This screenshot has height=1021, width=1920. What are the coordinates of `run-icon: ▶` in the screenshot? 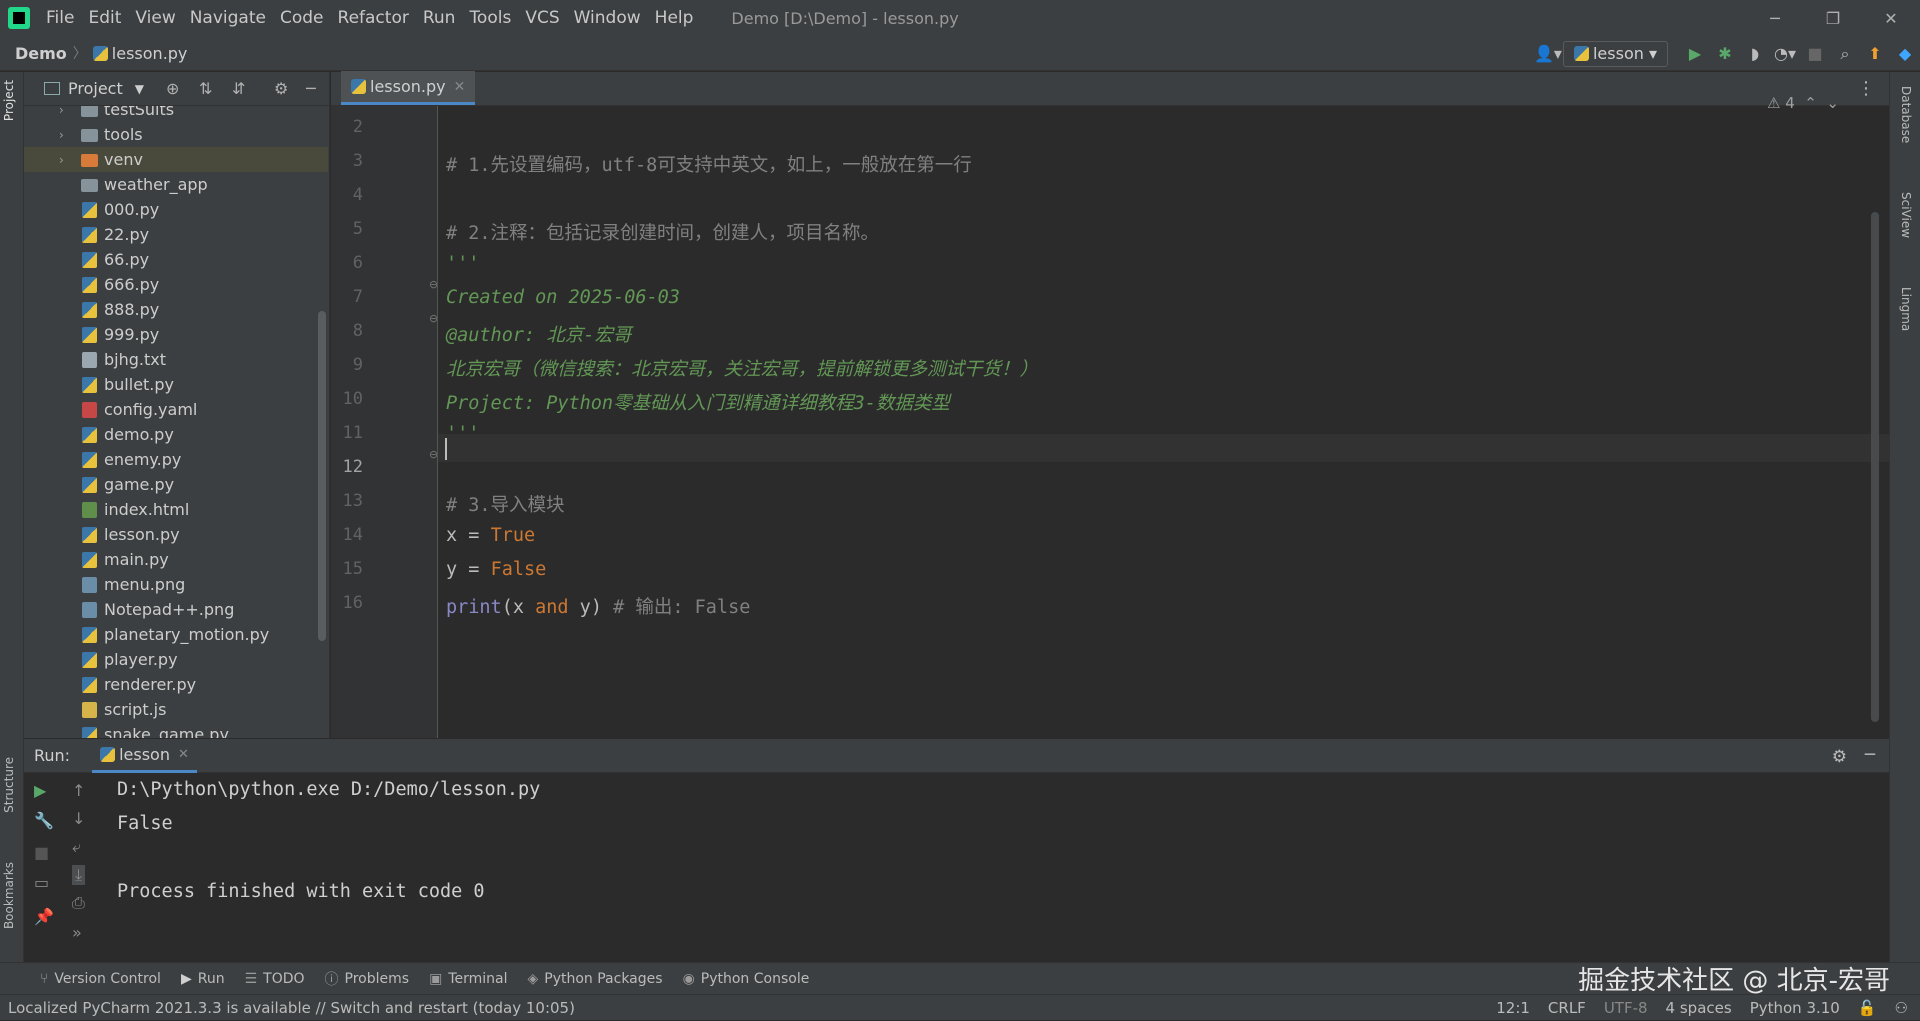 It's located at (1695, 54).